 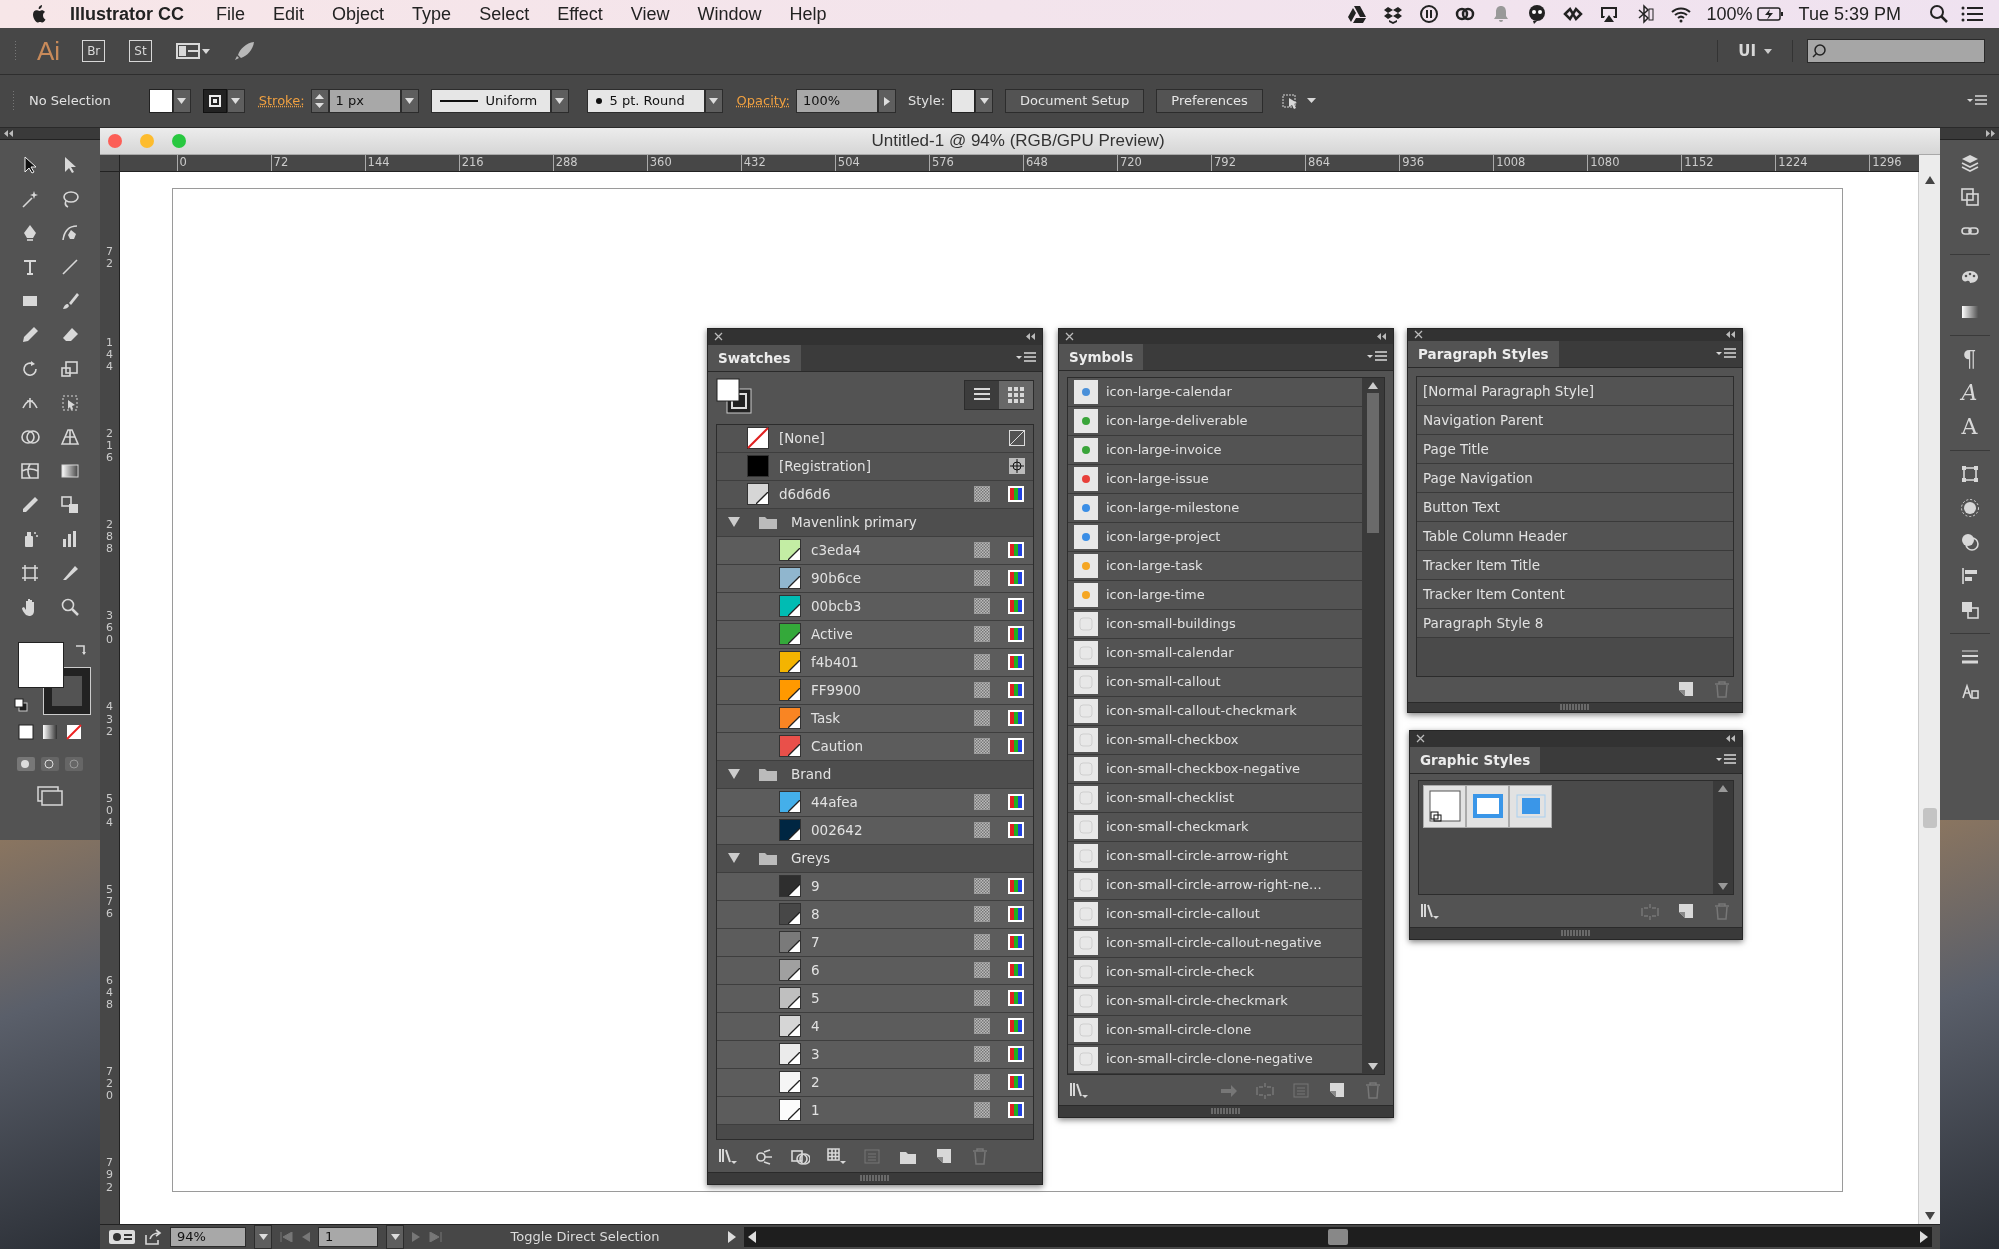 I want to click on paragraph-style-item: Navigation Parent, so click(x=1575, y=420).